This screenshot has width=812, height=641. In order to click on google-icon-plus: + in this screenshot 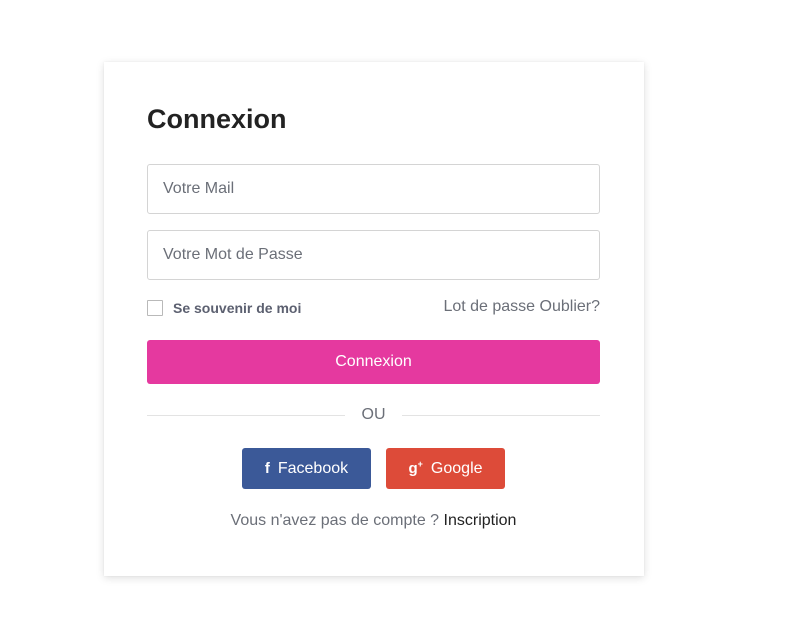, I will do `click(420, 464)`.